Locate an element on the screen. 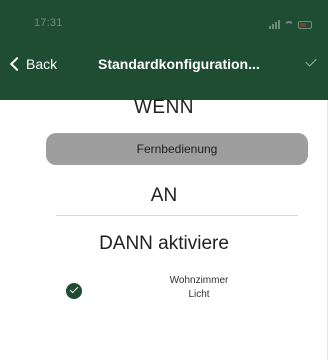  chevron-left-icon is located at coordinates (17, 64).